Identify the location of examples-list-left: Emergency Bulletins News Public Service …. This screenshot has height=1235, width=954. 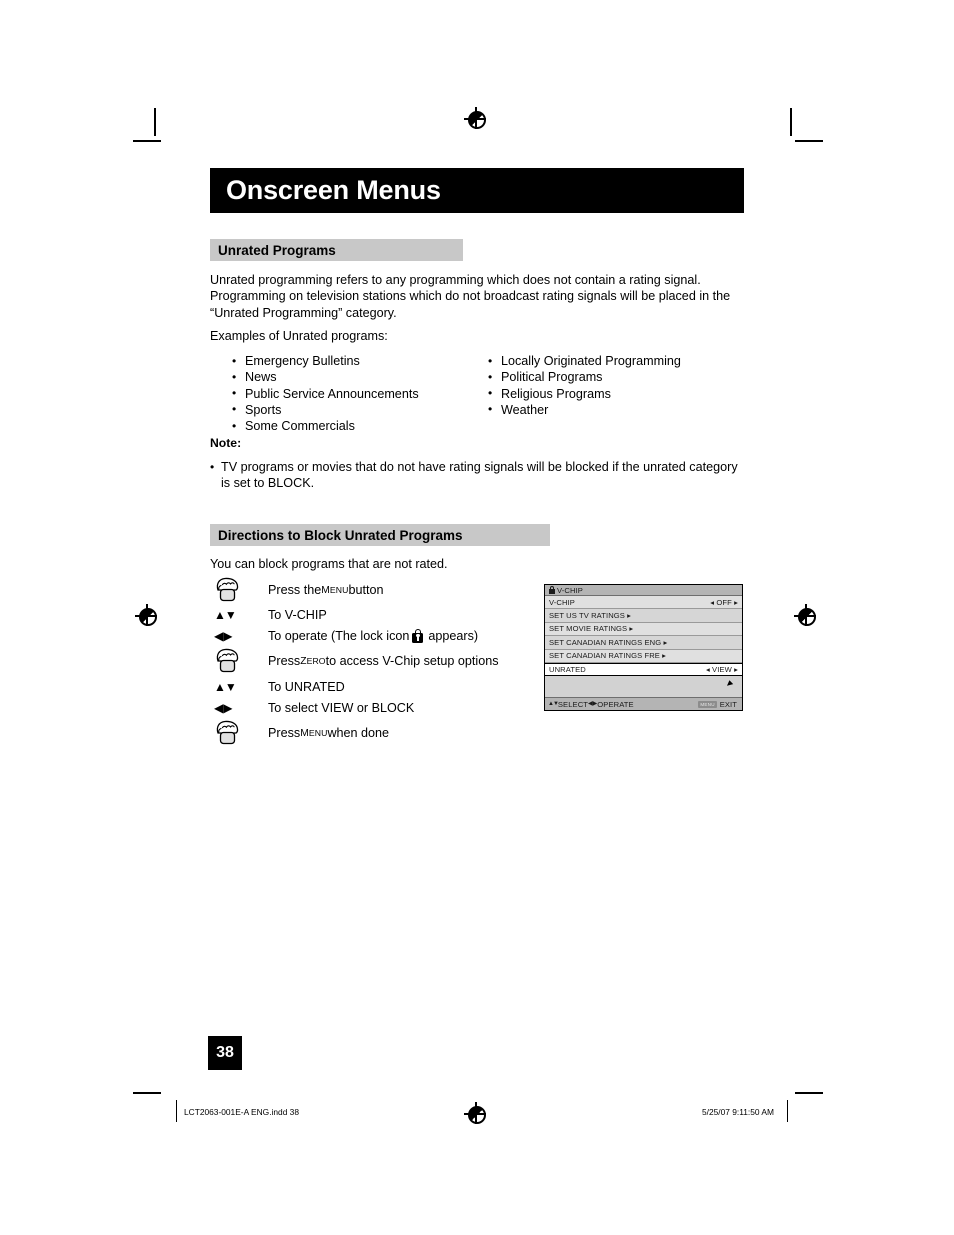
(357, 393).